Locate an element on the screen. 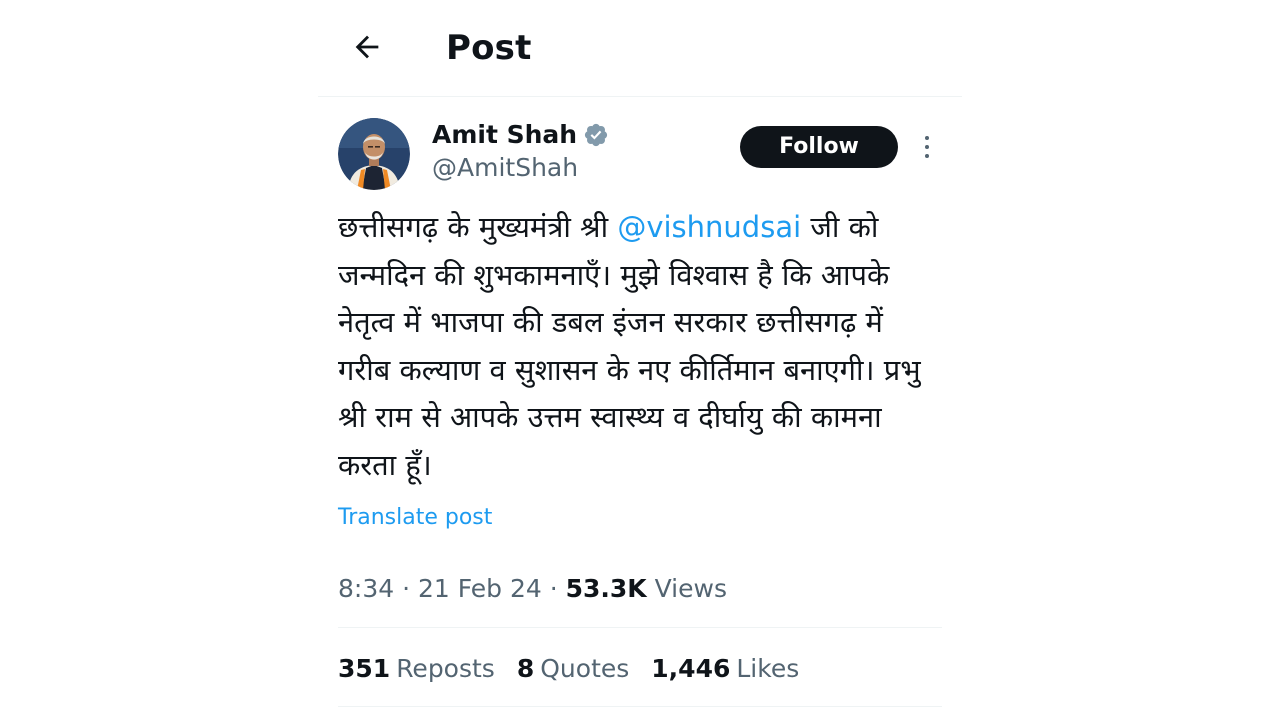  author-name-text: Amit Shah is located at coordinates (505, 134).